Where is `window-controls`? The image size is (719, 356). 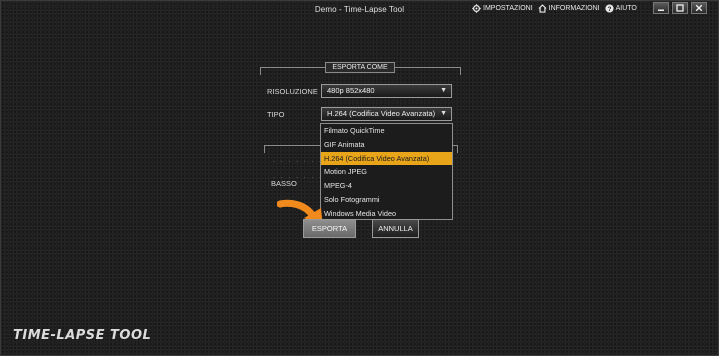 window-controls is located at coordinates (680, 8).